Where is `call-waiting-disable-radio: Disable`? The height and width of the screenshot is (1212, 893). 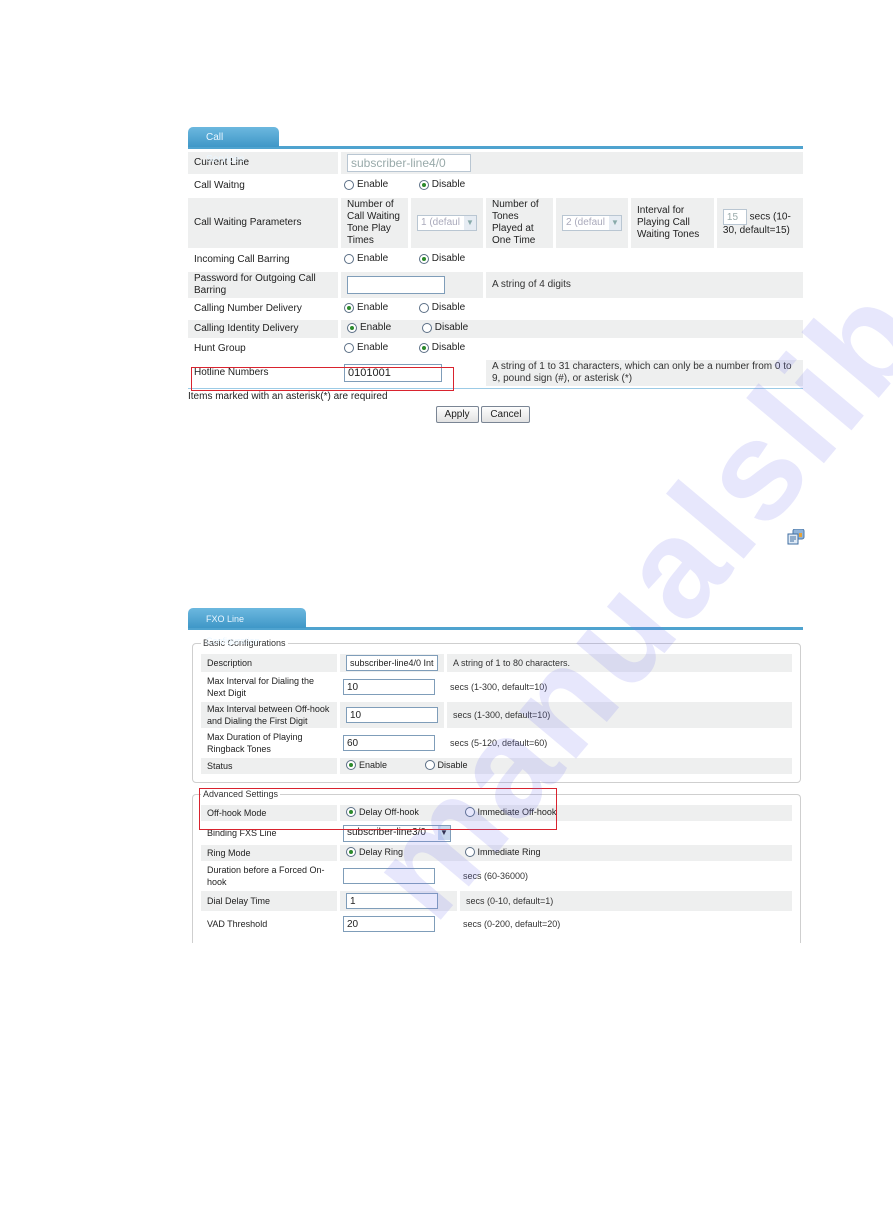
call-waiting-disable-radio: Disable is located at coordinates (441, 185).